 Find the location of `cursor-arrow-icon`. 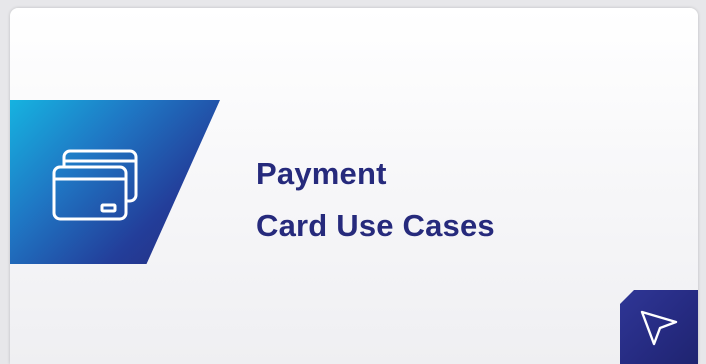

cursor-arrow-icon is located at coordinates (659, 328).